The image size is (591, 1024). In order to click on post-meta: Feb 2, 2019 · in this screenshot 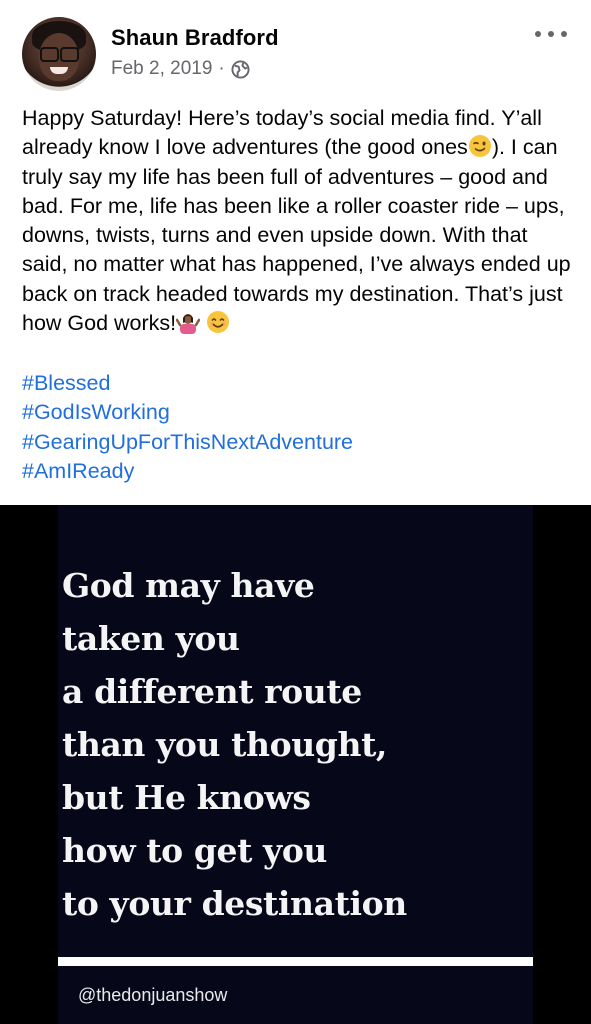, I will do `click(180, 69)`.